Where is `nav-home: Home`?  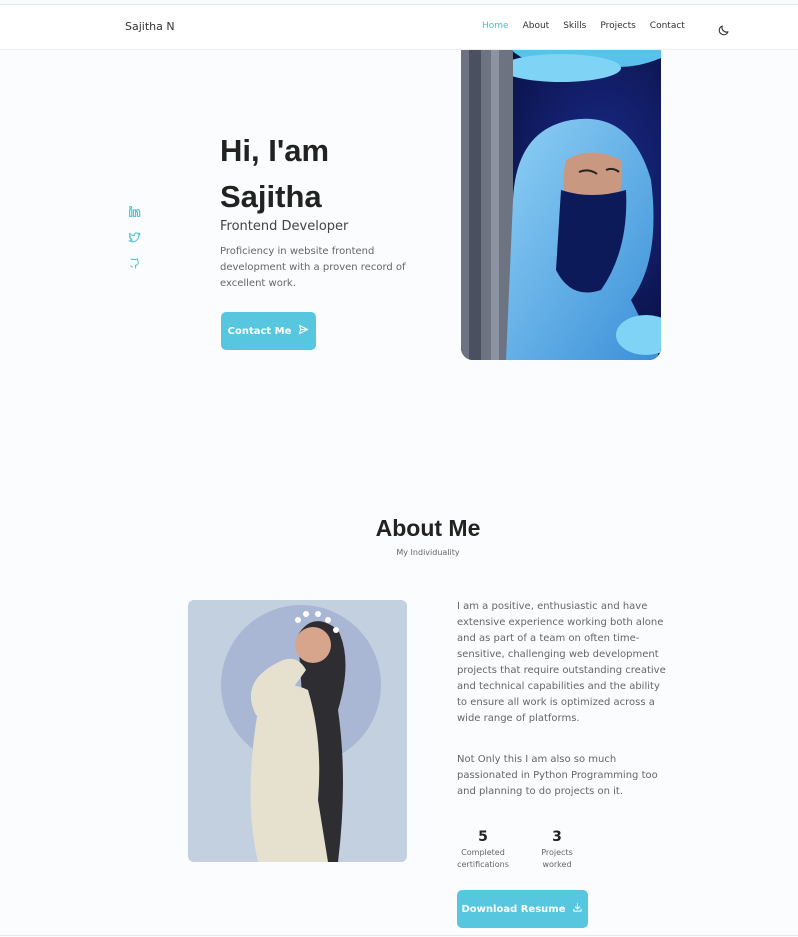 nav-home: Home is located at coordinates (495, 26).